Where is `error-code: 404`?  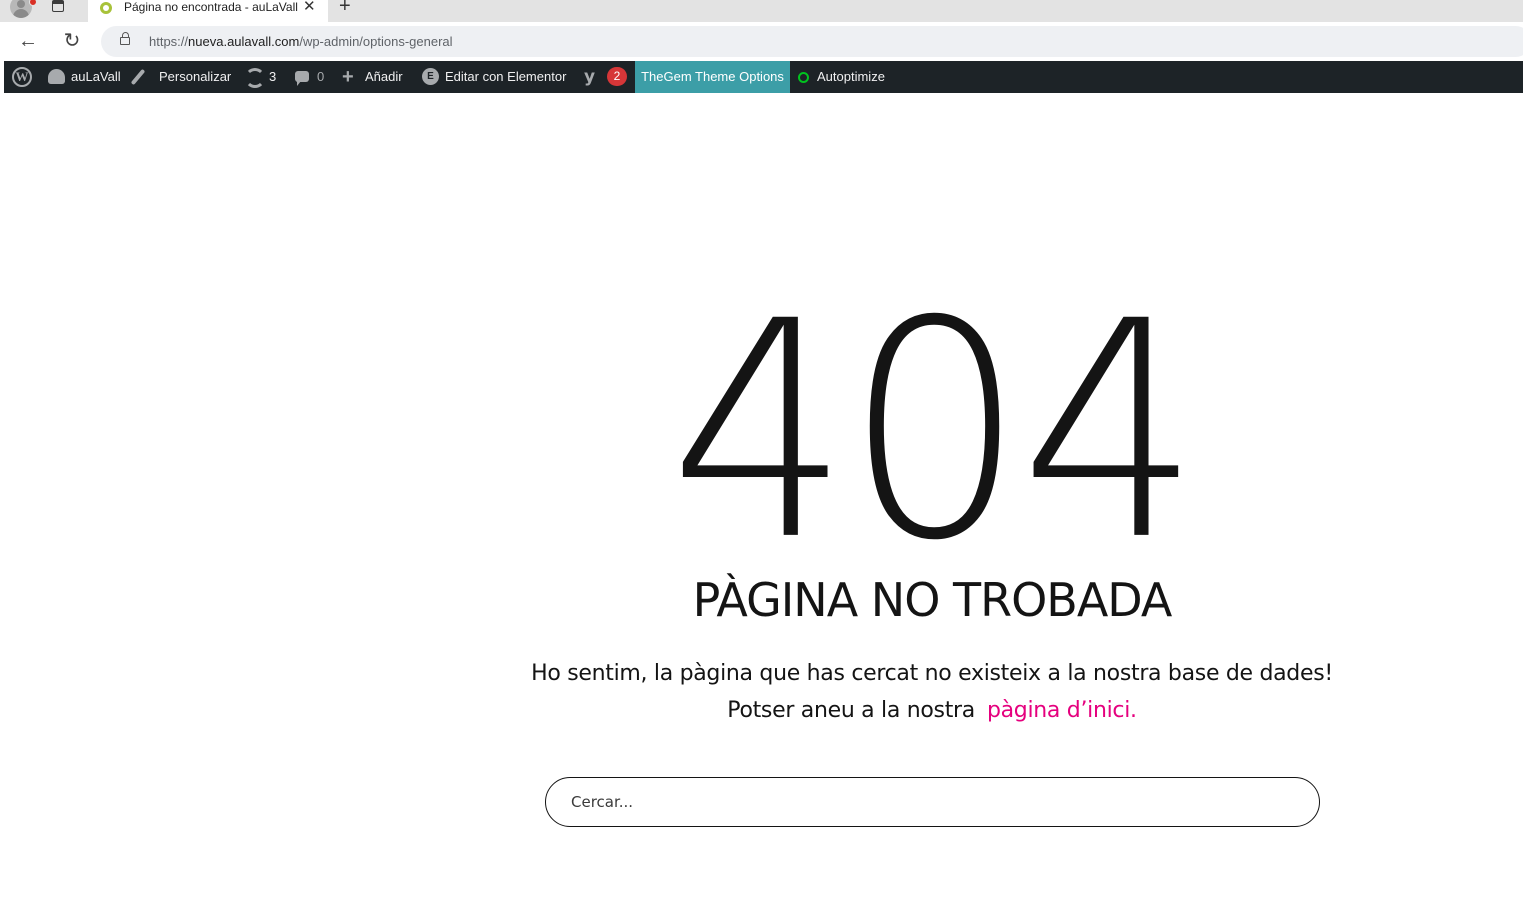
error-code: 404 is located at coordinates (935, 432).